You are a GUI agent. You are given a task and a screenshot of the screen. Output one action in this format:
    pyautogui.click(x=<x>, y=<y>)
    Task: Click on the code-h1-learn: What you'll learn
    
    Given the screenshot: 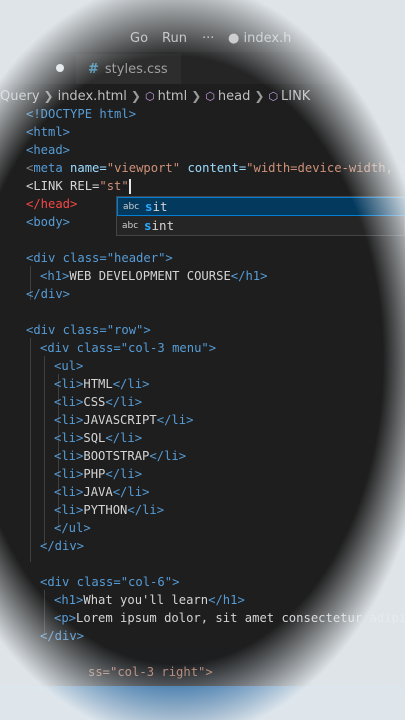 What is the action you would take?
    pyautogui.click(x=146, y=600)
    